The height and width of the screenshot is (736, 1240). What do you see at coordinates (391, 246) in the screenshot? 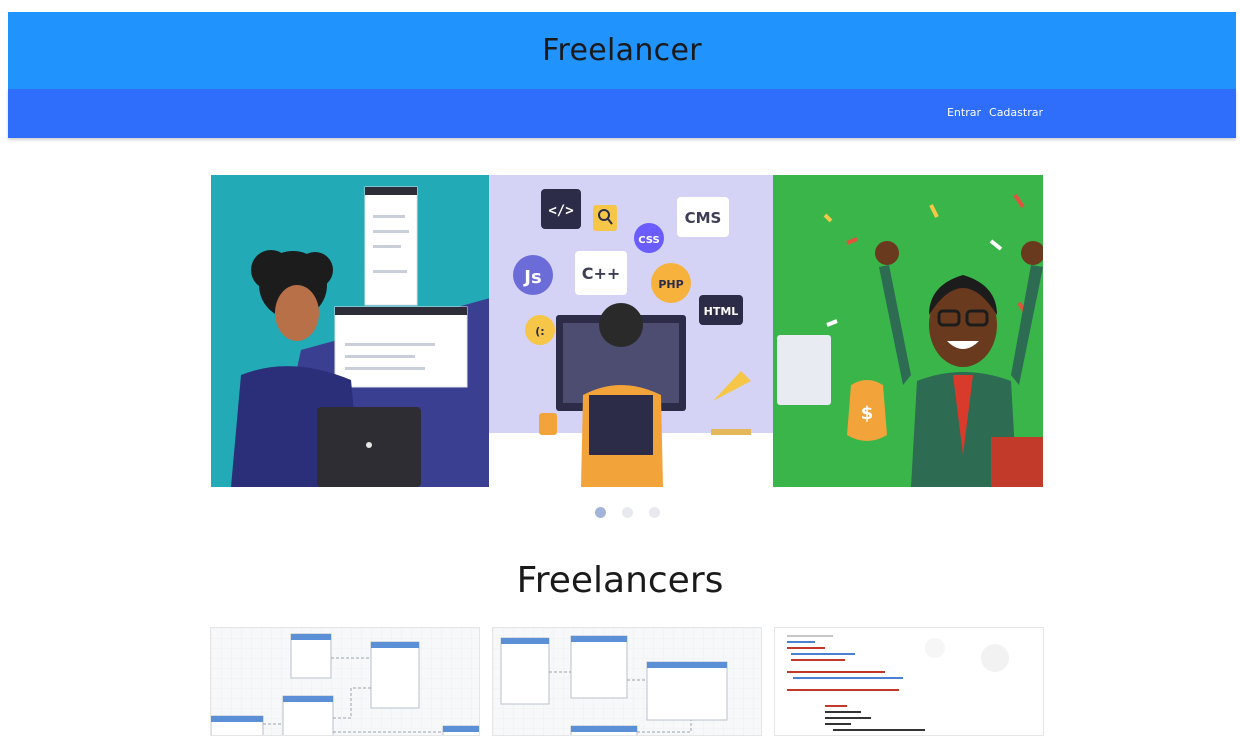
I see `document-window-icon` at bounding box center [391, 246].